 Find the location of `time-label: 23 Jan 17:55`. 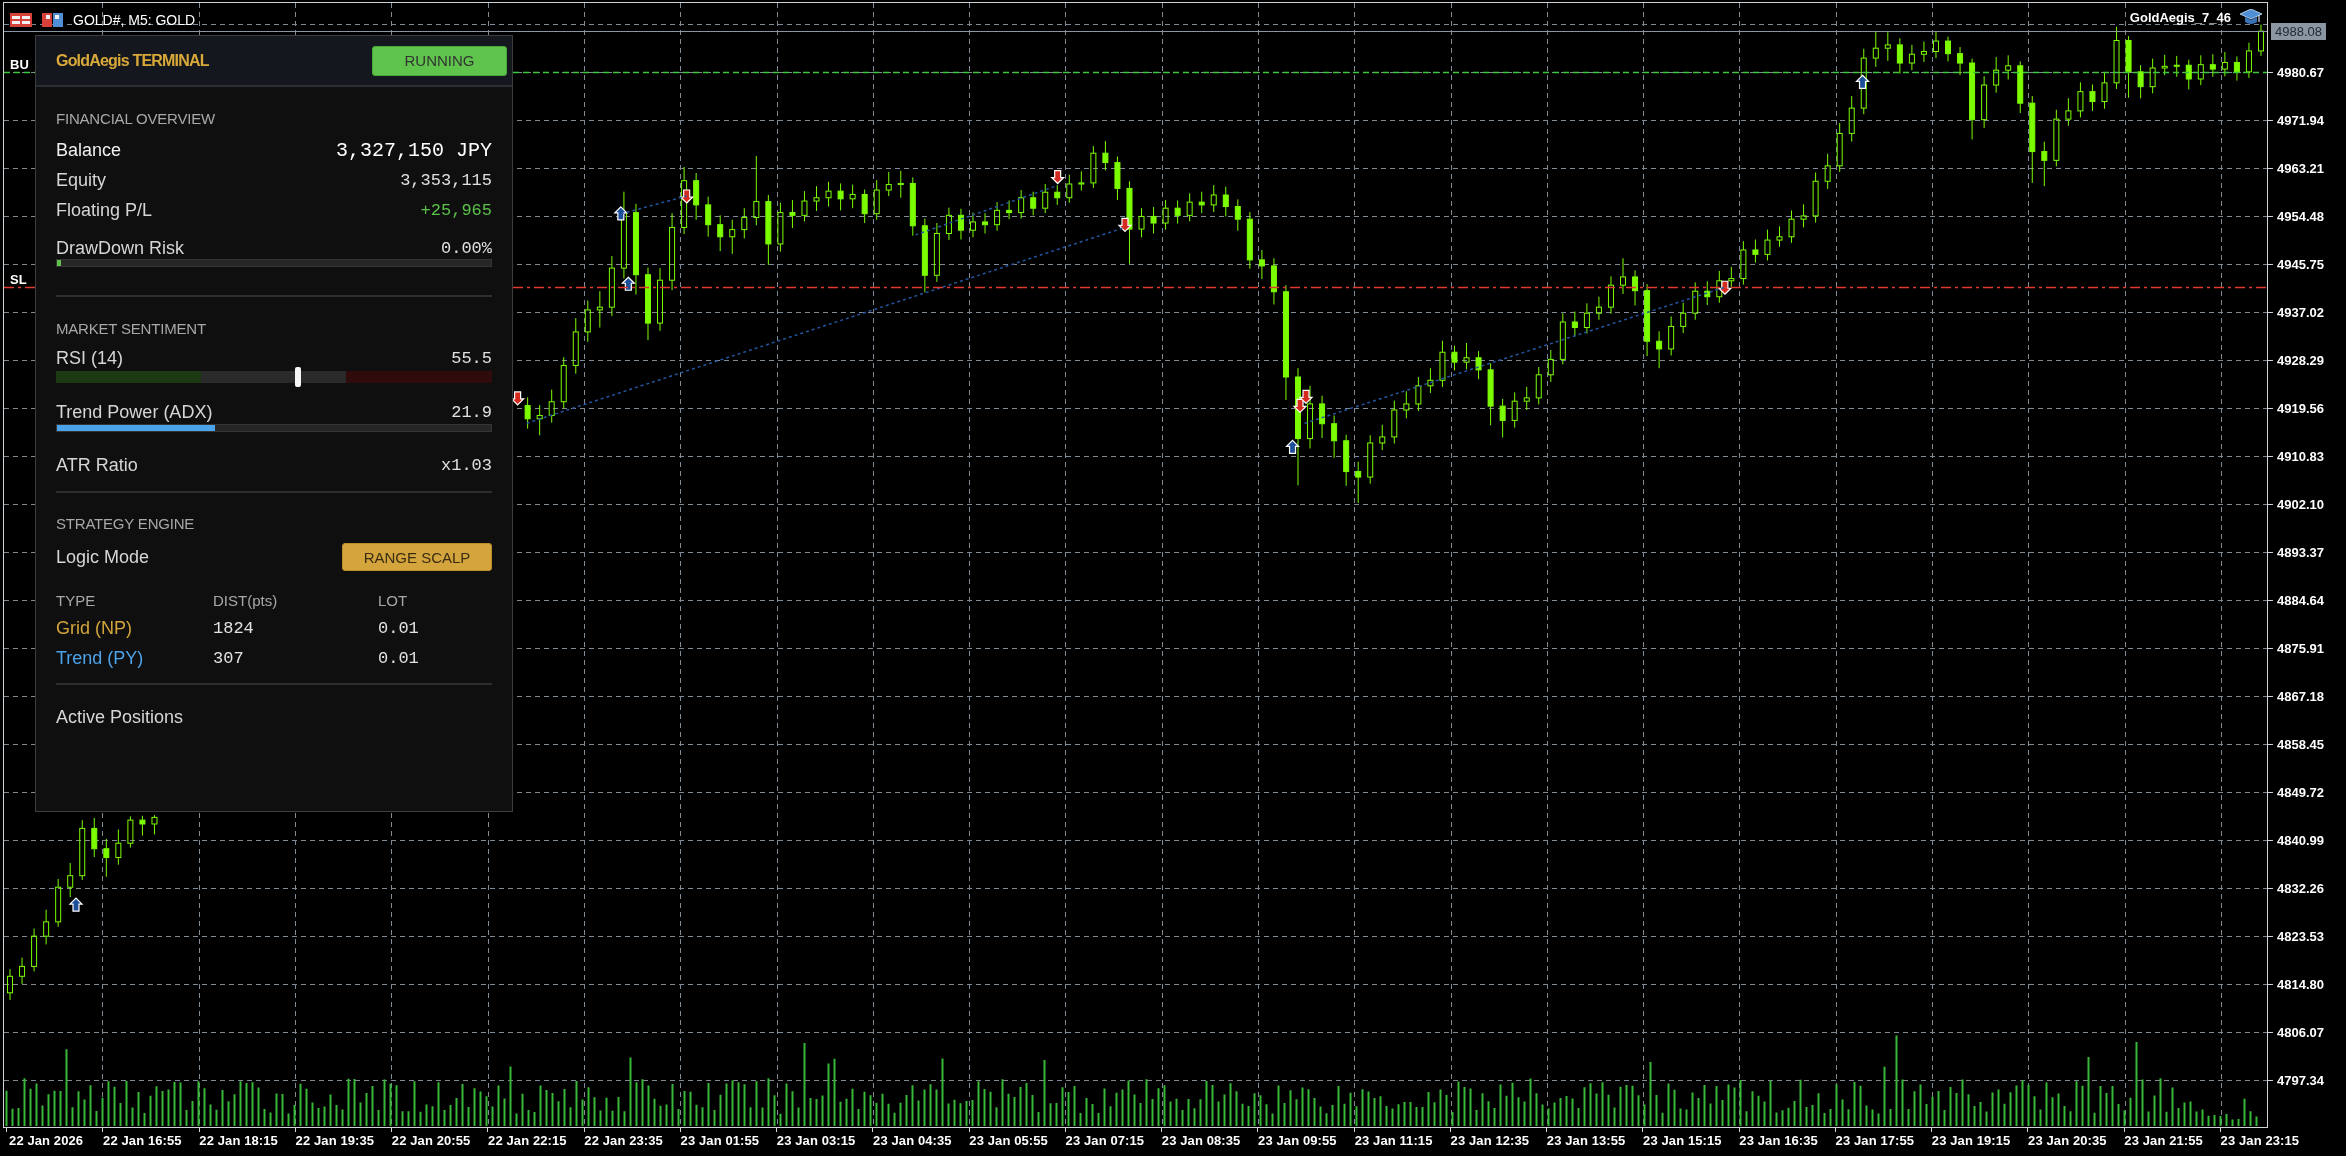

time-label: 23 Jan 17:55 is located at coordinates (1875, 1141).